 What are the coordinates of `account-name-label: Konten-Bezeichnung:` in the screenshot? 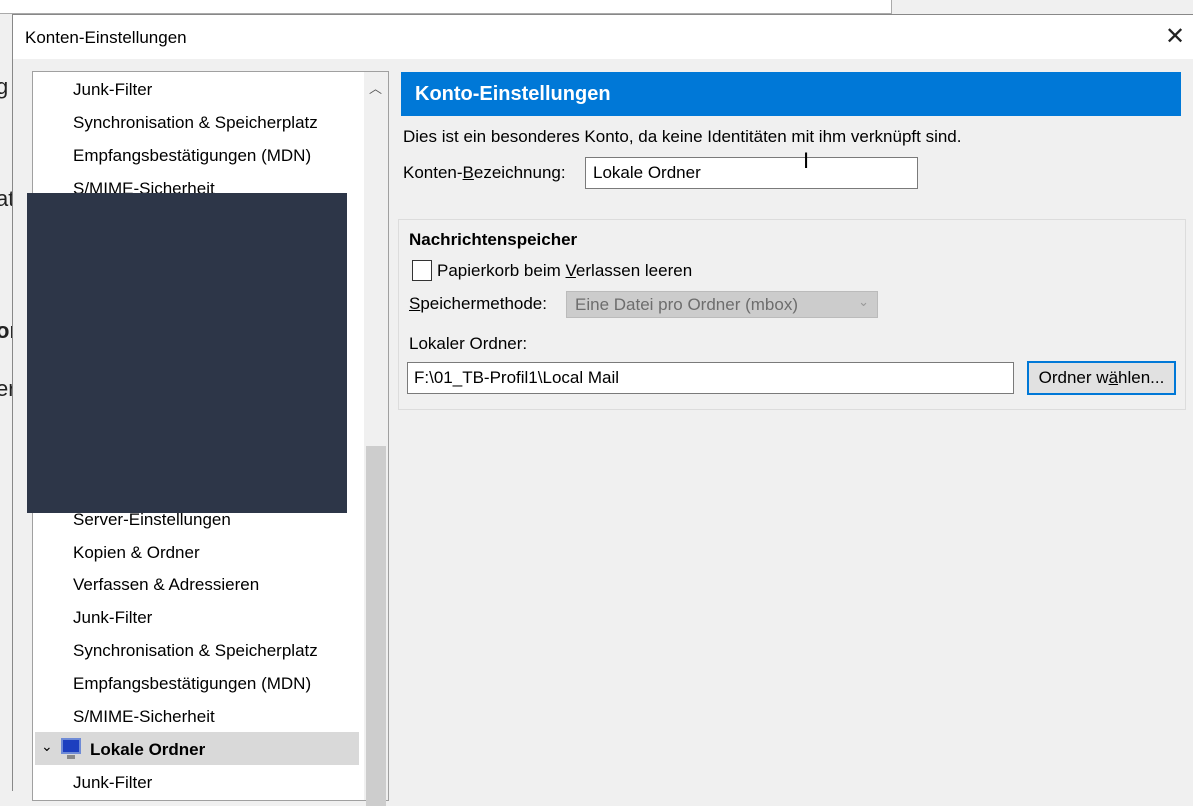 It's located at (484, 172).